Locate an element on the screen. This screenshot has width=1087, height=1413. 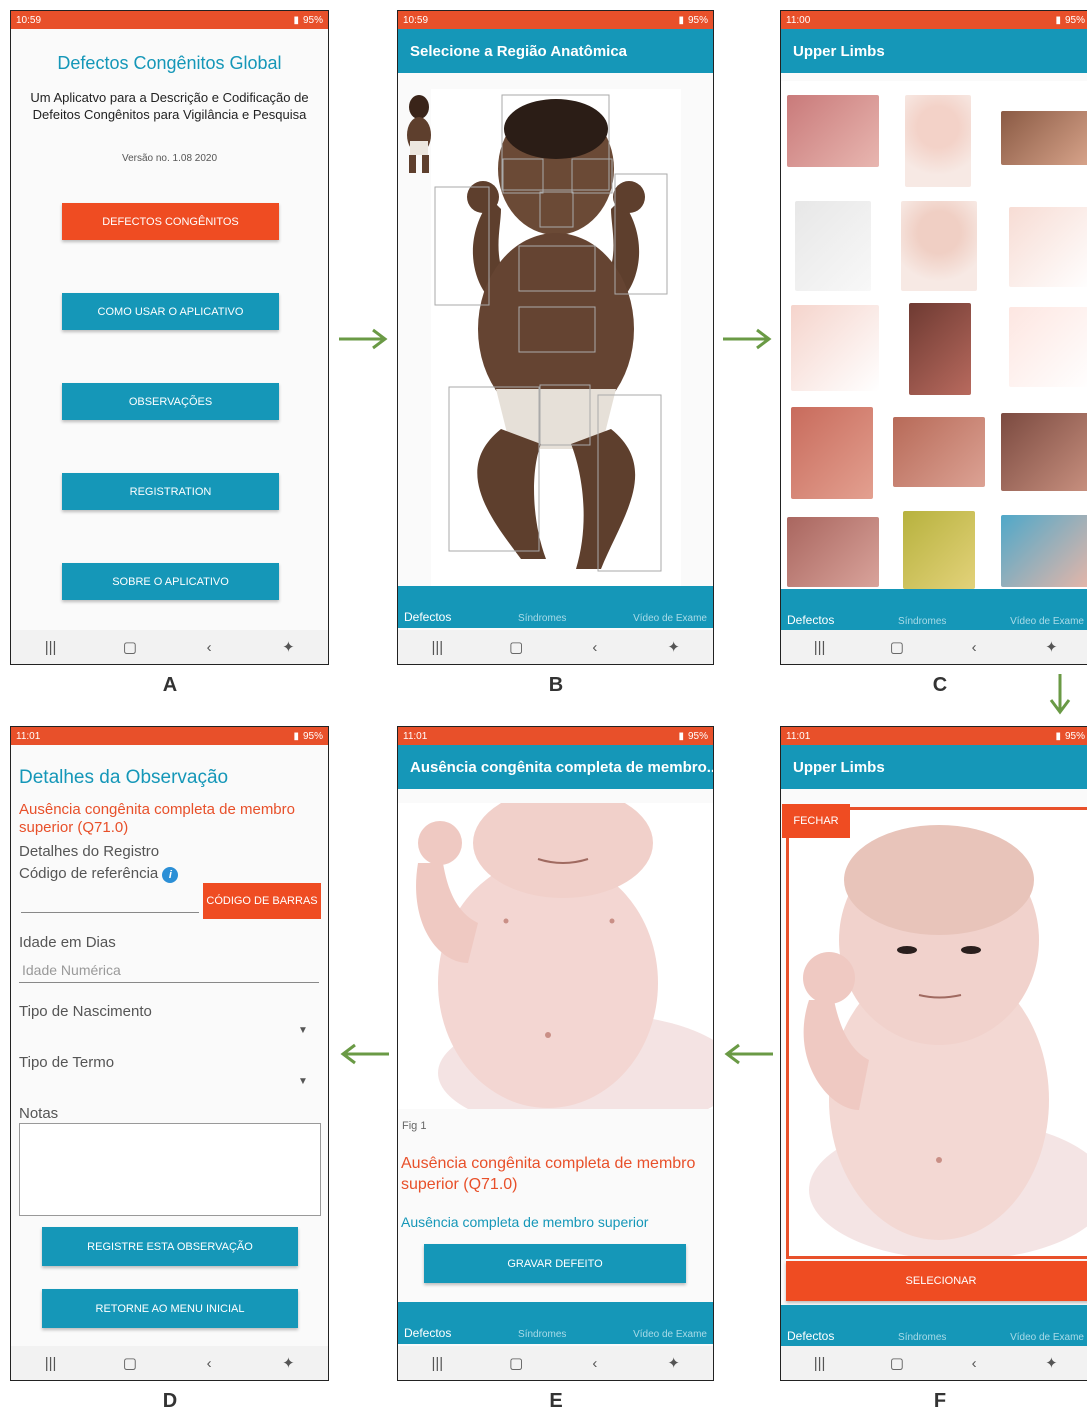
image-grid is located at coordinates (934, 335).